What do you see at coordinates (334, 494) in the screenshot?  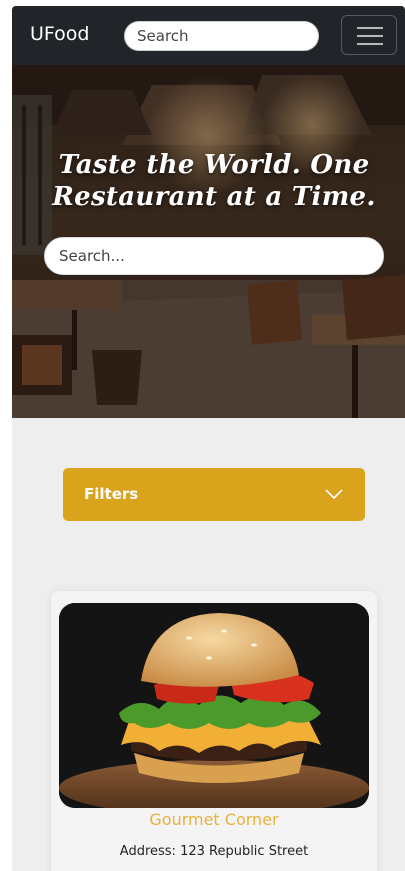 I see `chevron-down-icon` at bounding box center [334, 494].